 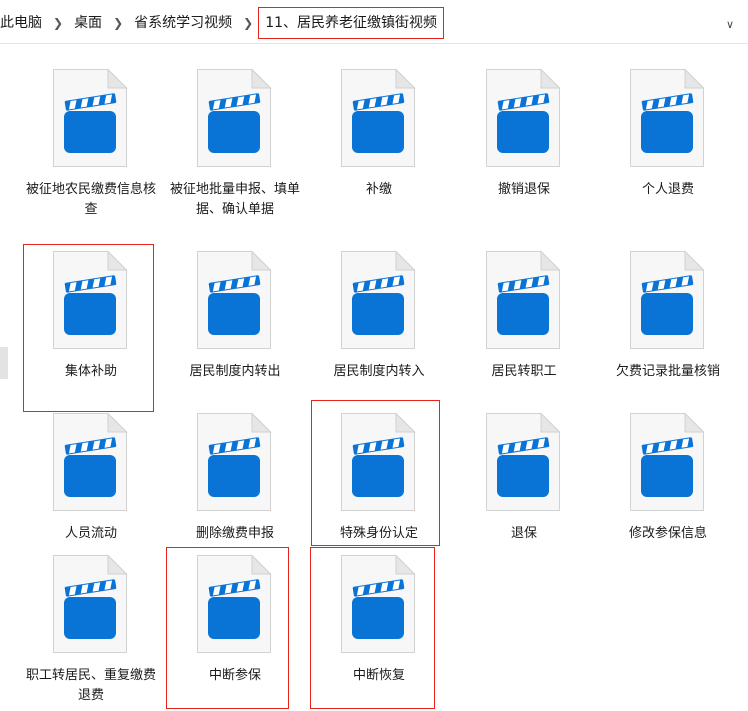 I want to click on file-item: 退保, so click(x=524, y=482).